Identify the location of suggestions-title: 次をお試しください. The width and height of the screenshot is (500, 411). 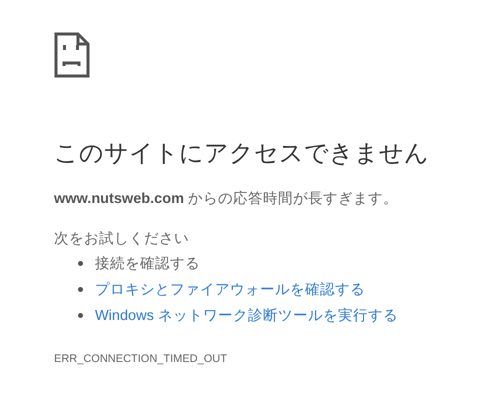
(122, 239).